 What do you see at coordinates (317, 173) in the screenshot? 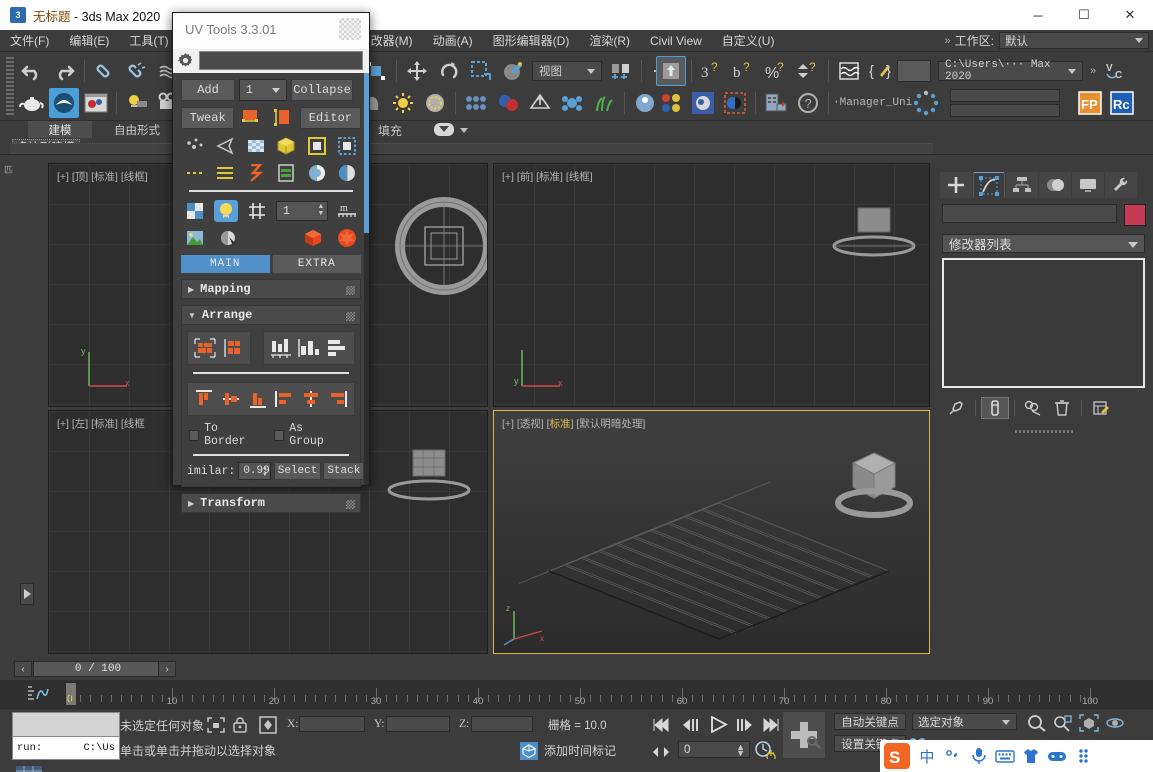
I see `checker-sphere-icon` at bounding box center [317, 173].